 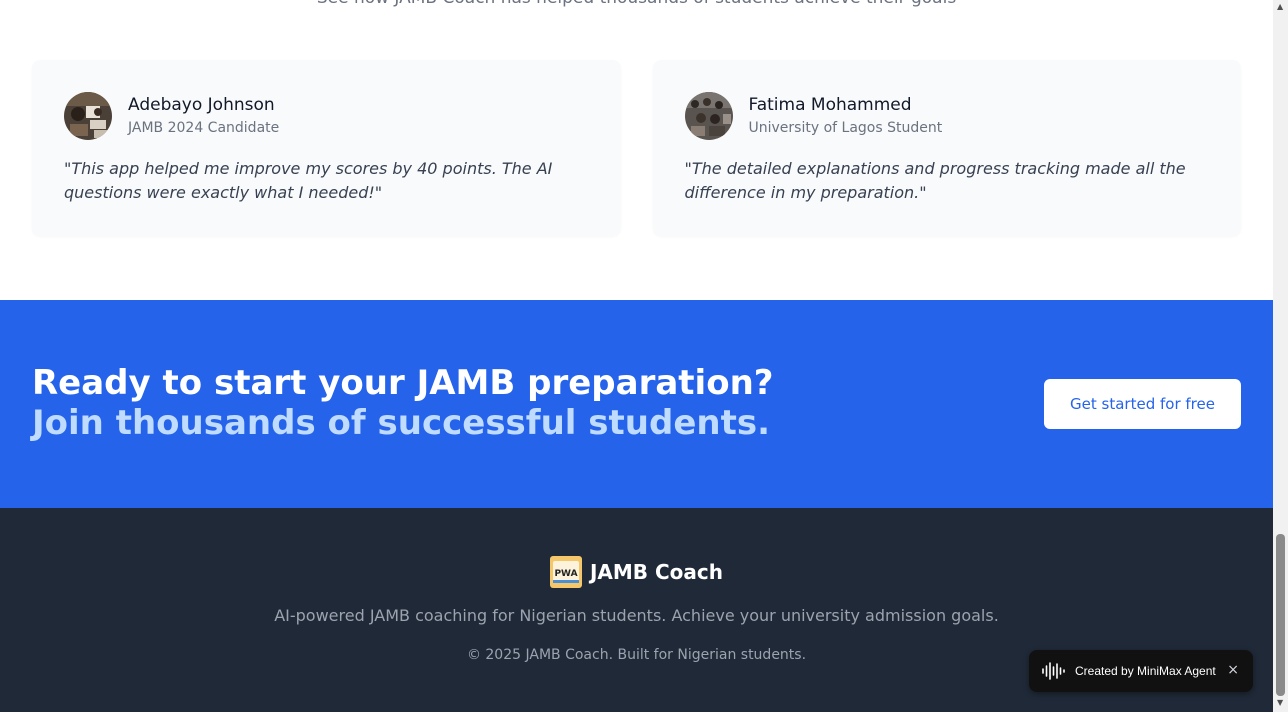 I want to click on vertical-scrollbar: ▲ ▼, so click(x=1280, y=356).